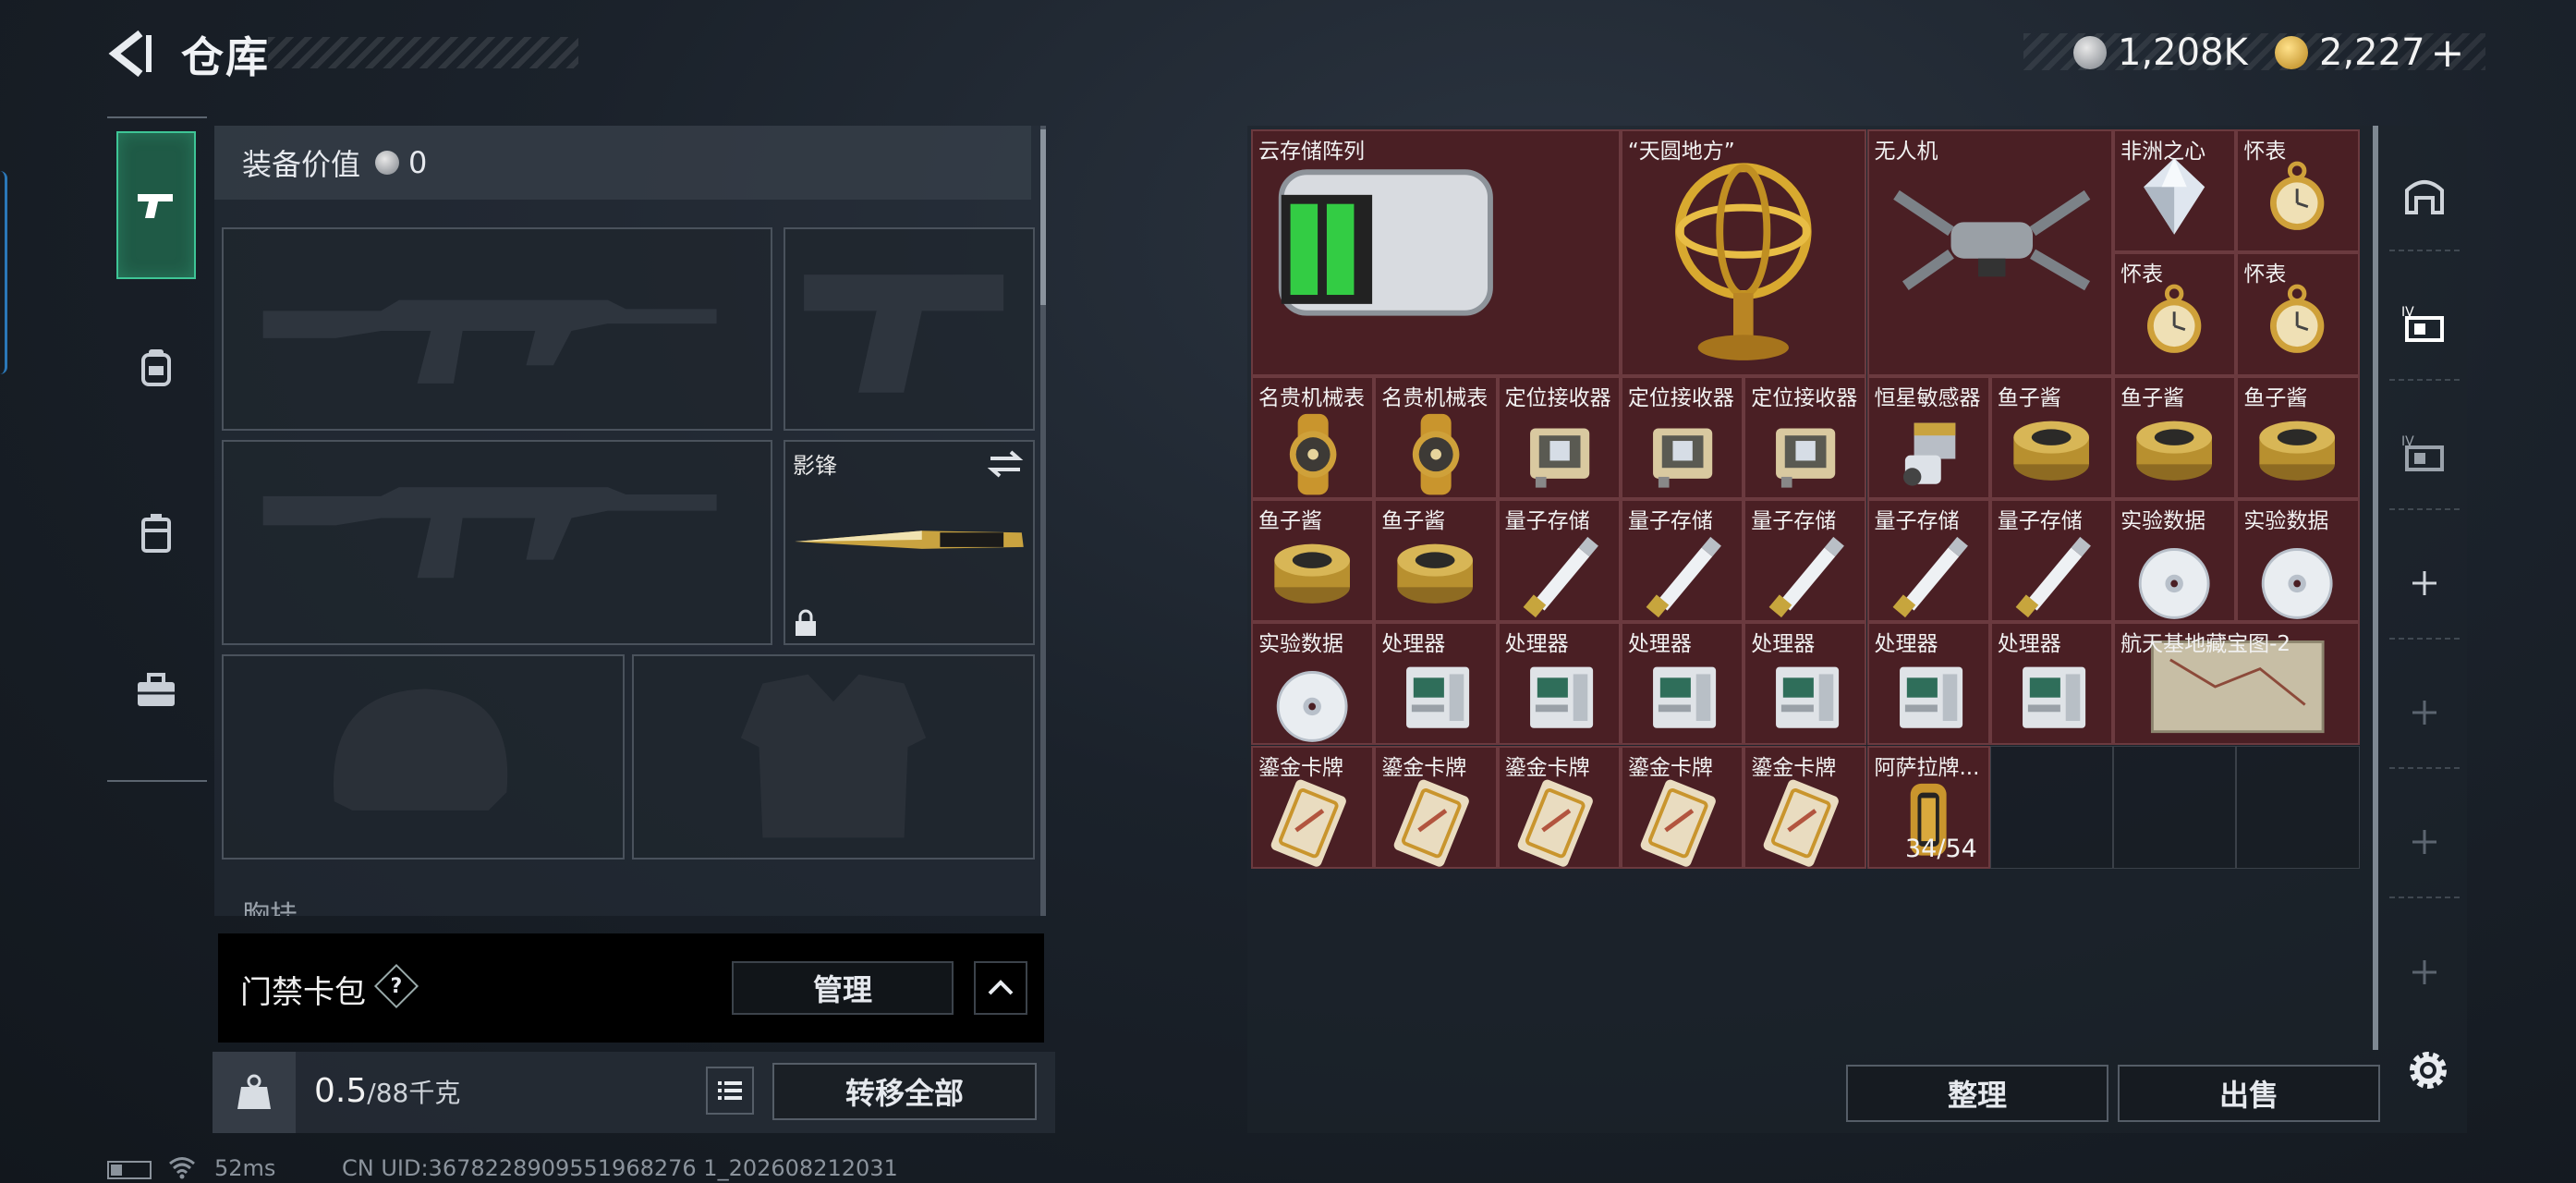 The width and height of the screenshot is (2576, 1183). What do you see at coordinates (806, 623) in the screenshot?
I see `lock-icon` at bounding box center [806, 623].